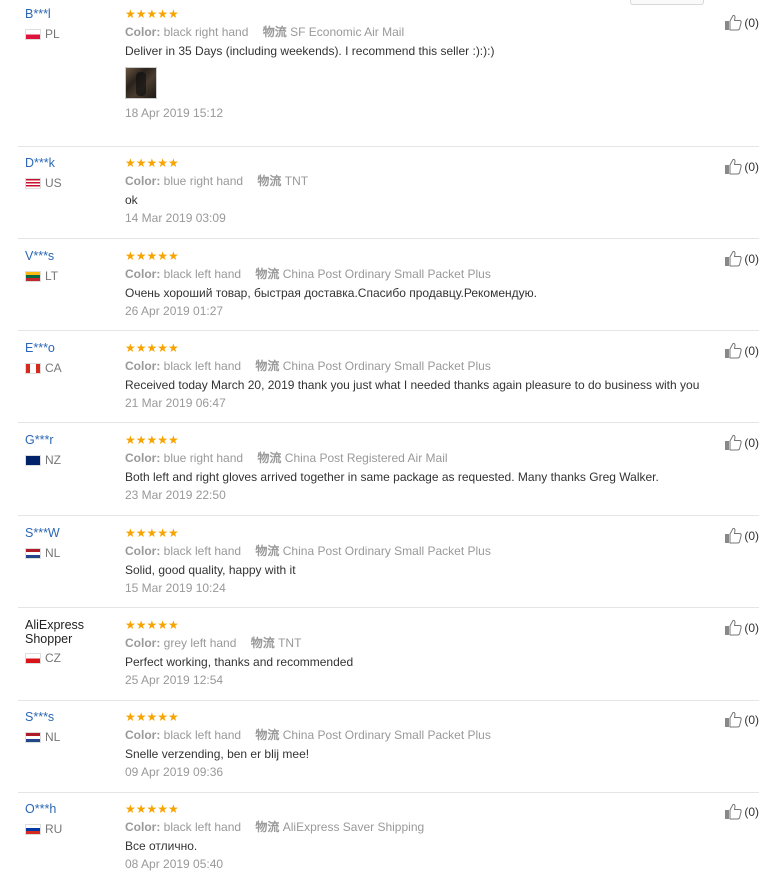 The image size is (774, 878). What do you see at coordinates (430, 643) in the screenshot?
I see `review-meta: Color: grey left hand 物流 TNT` at bounding box center [430, 643].